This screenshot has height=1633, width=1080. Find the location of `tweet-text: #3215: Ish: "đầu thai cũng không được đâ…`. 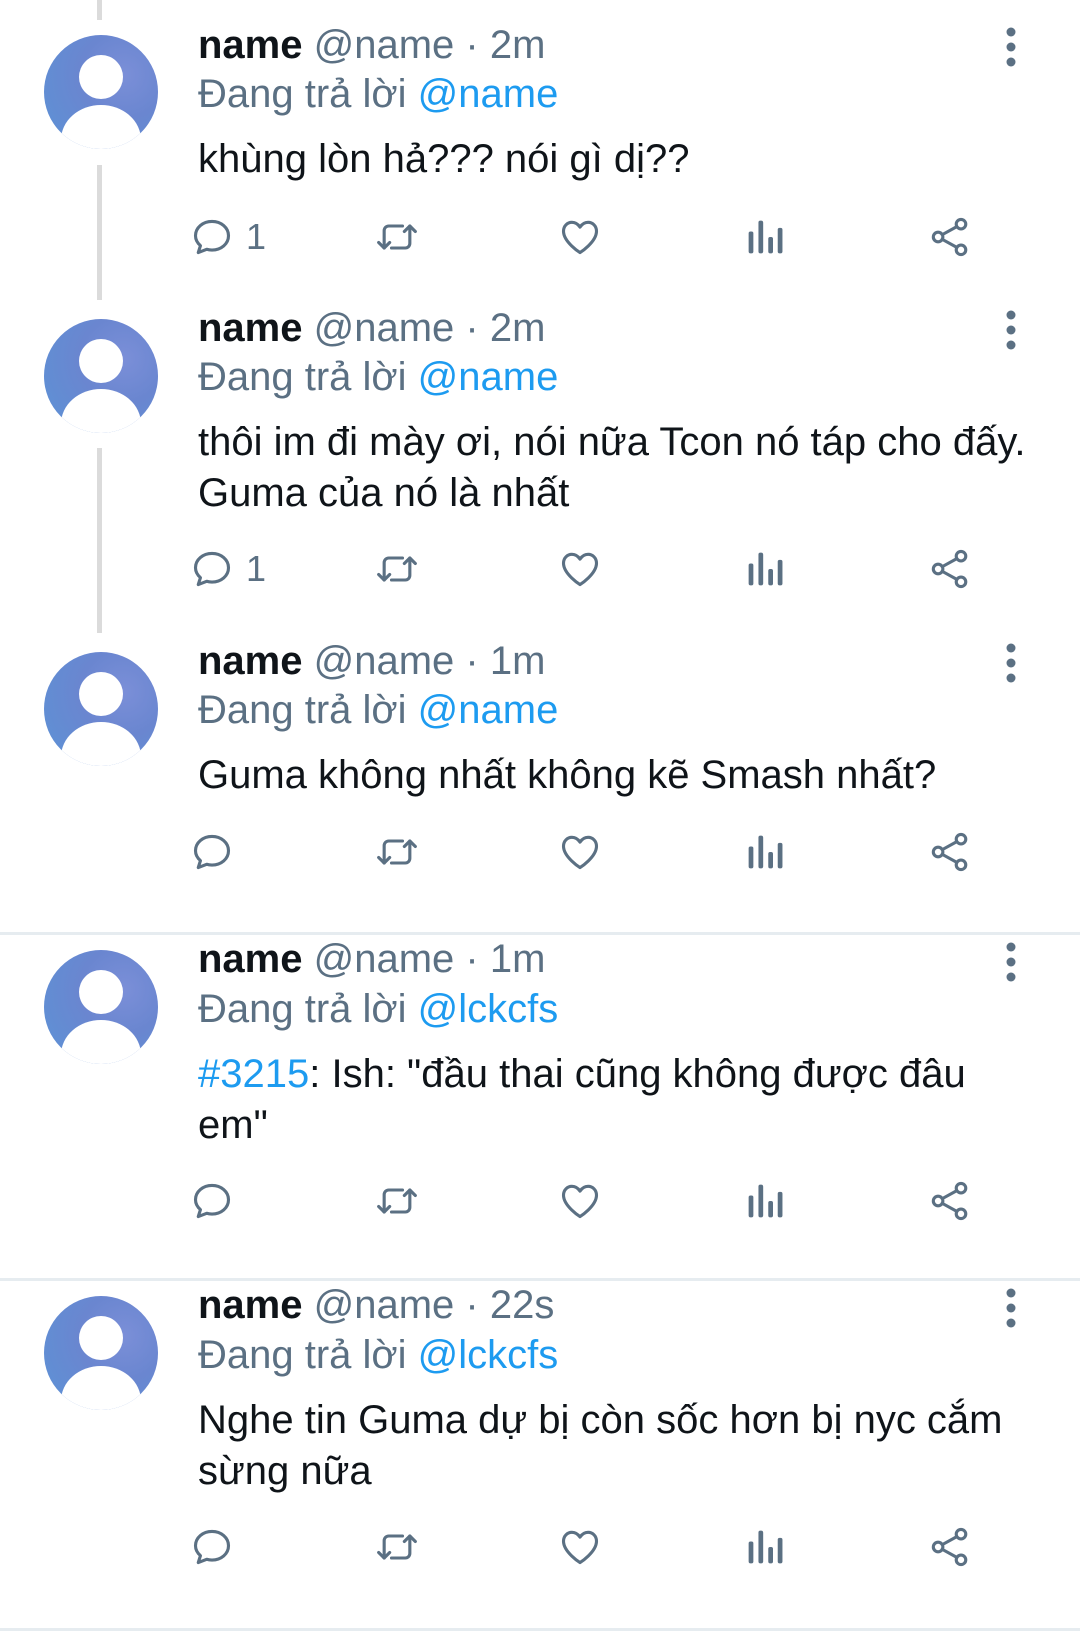

tweet-text: #3215: Ish: "đầu thai cũng không được đâ… is located at coordinates (618, 1100).